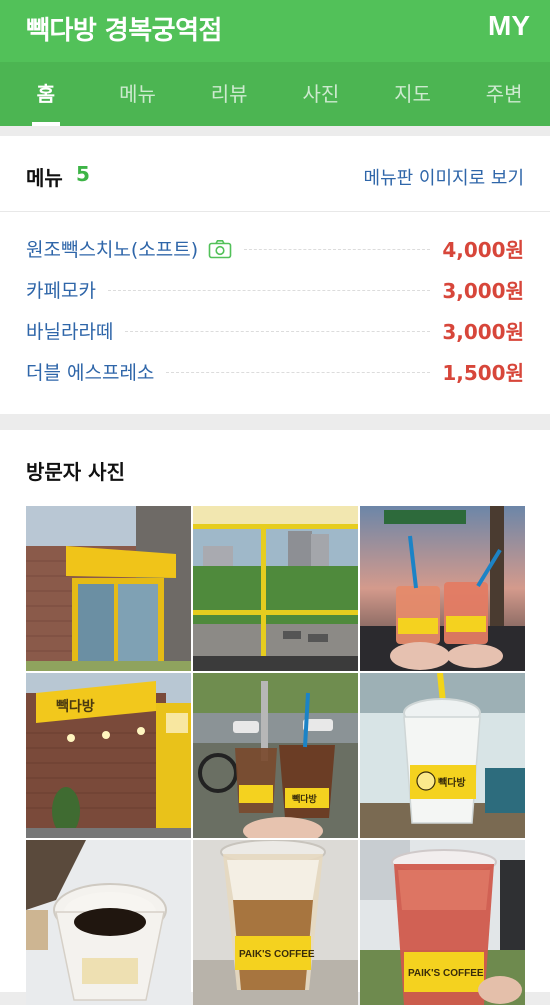 The width and height of the screenshot is (550, 1005). I want to click on active-tab-indicator, so click(45, 124).